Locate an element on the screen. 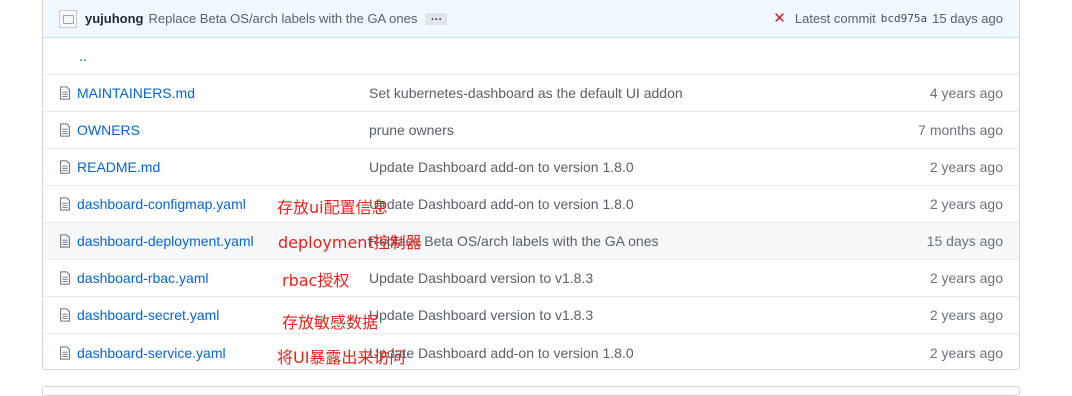  commit-sha-link: bcd975a is located at coordinates (904, 18).